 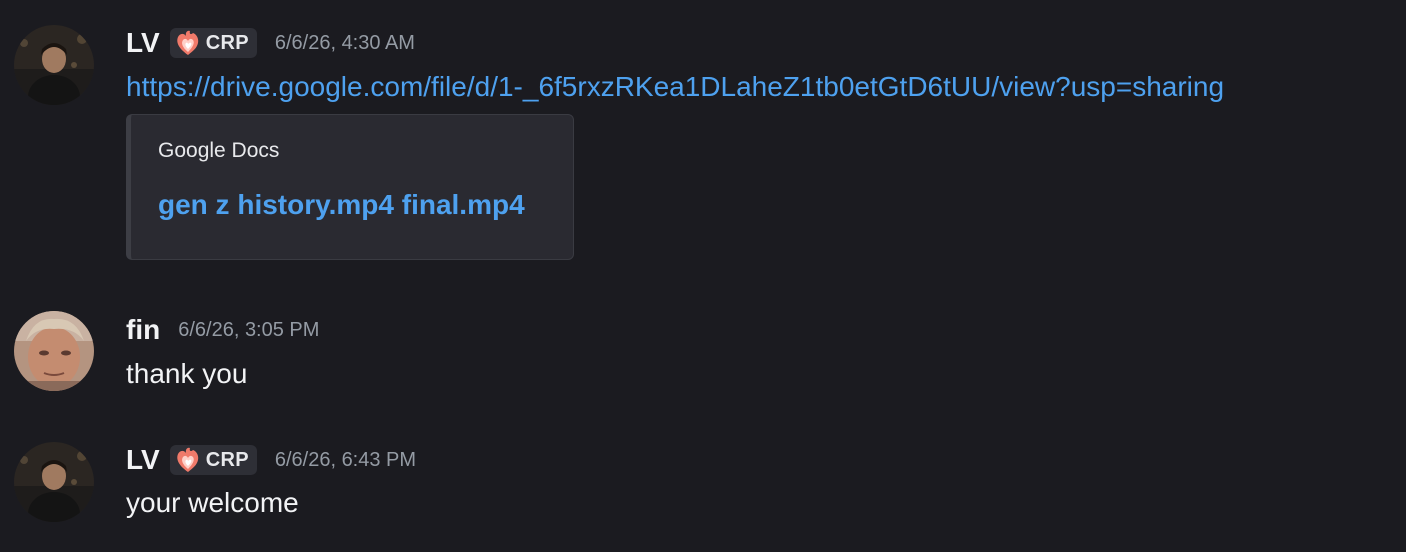 What do you see at coordinates (248, 330) in the screenshot?
I see `timestamp: 6/6/26, 3:05 PM` at bounding box center [248, 330].